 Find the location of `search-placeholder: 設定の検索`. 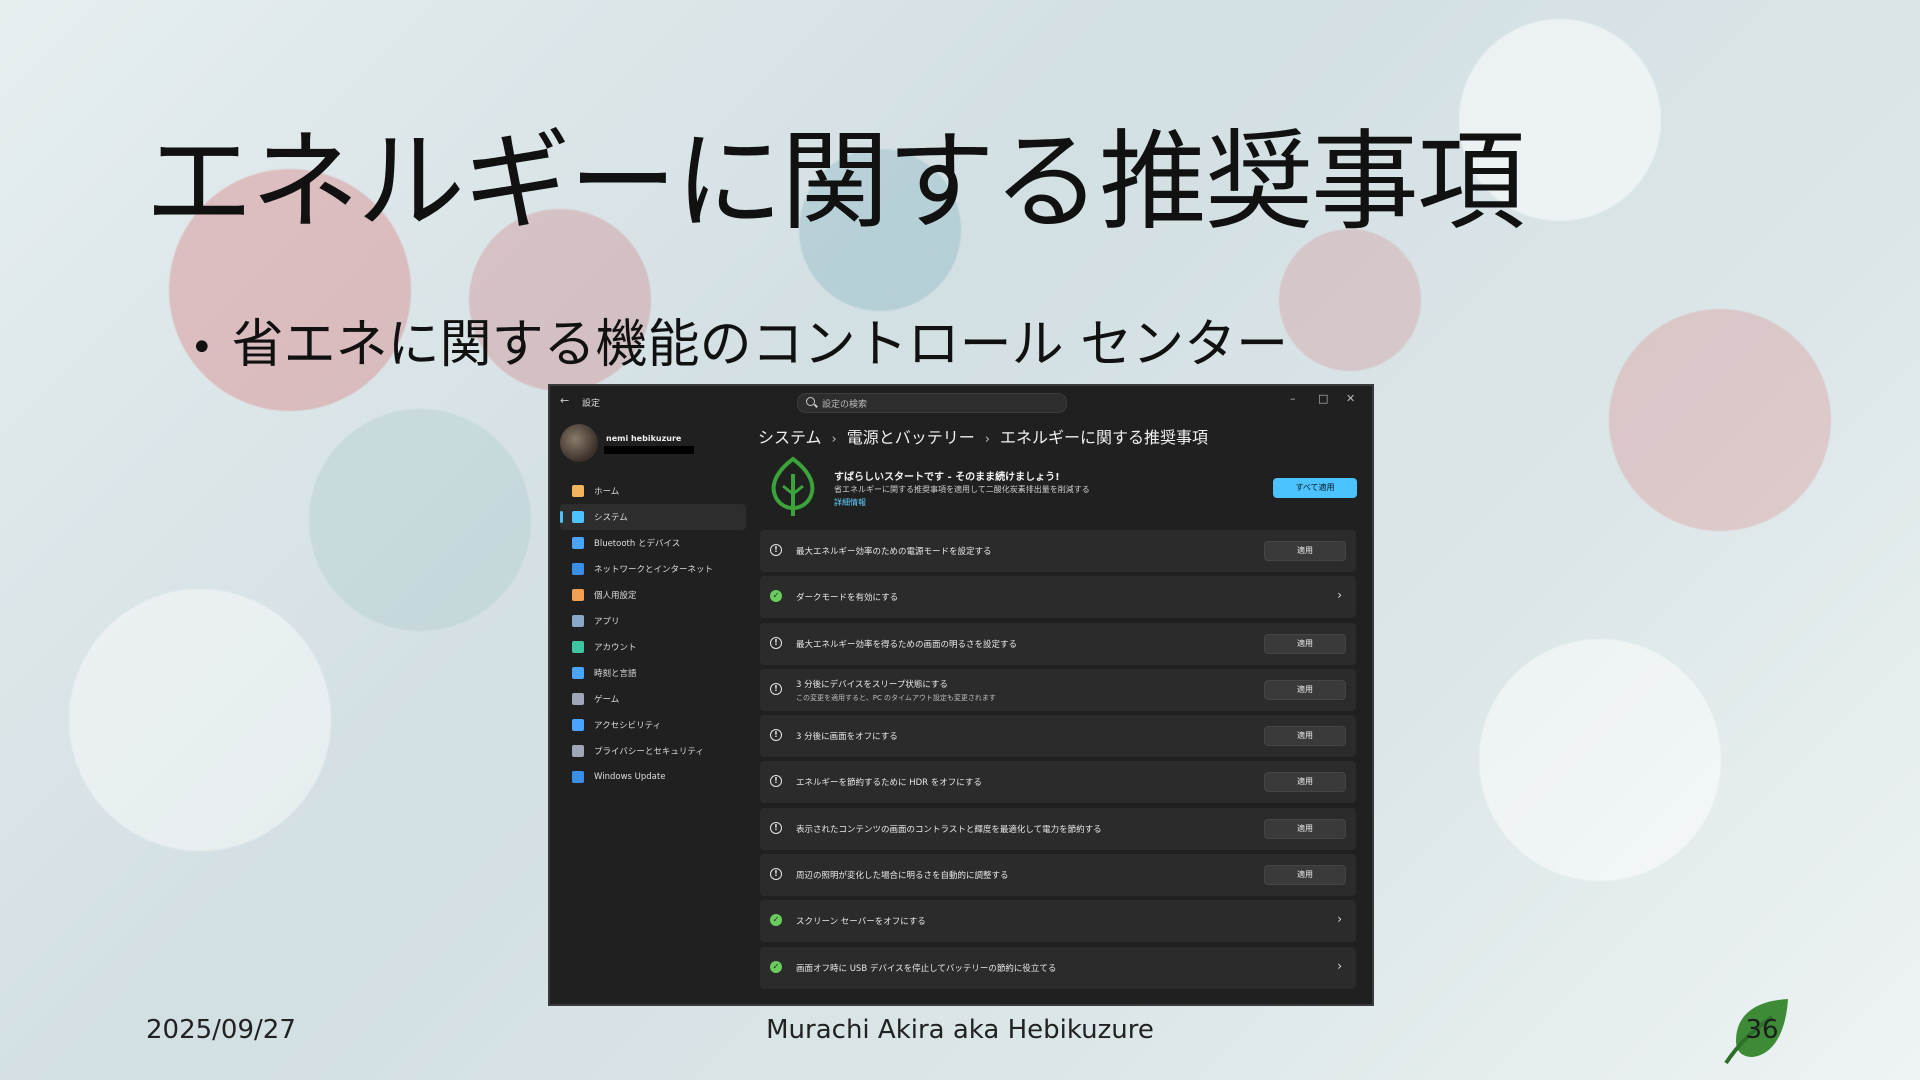

search-placeholder: 設定の検索 is located at coordinates (845, 405).